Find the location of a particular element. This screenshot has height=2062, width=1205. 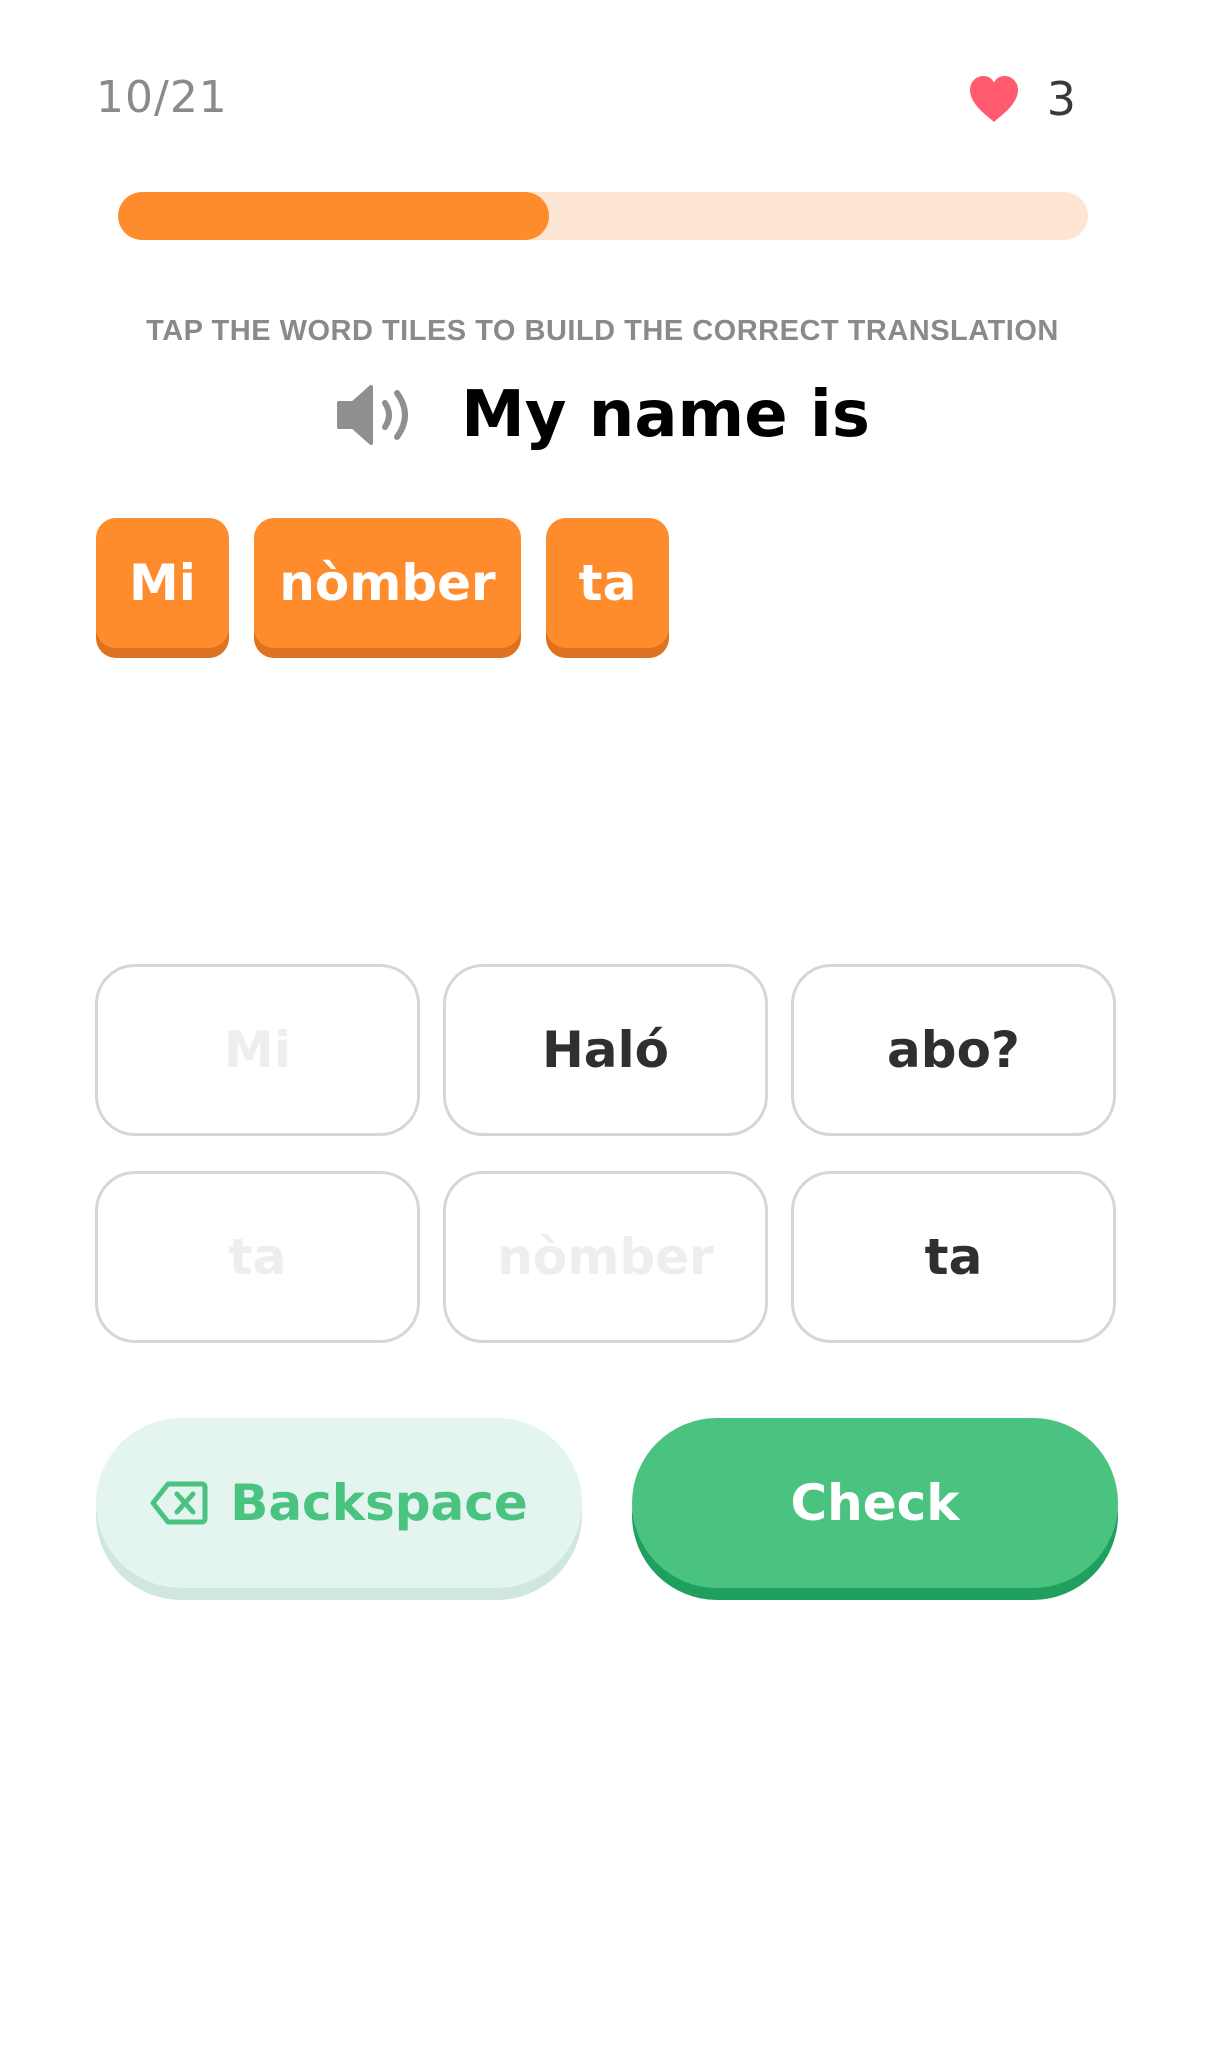

lesson-progress-bar is located at coordinates (603, 216).